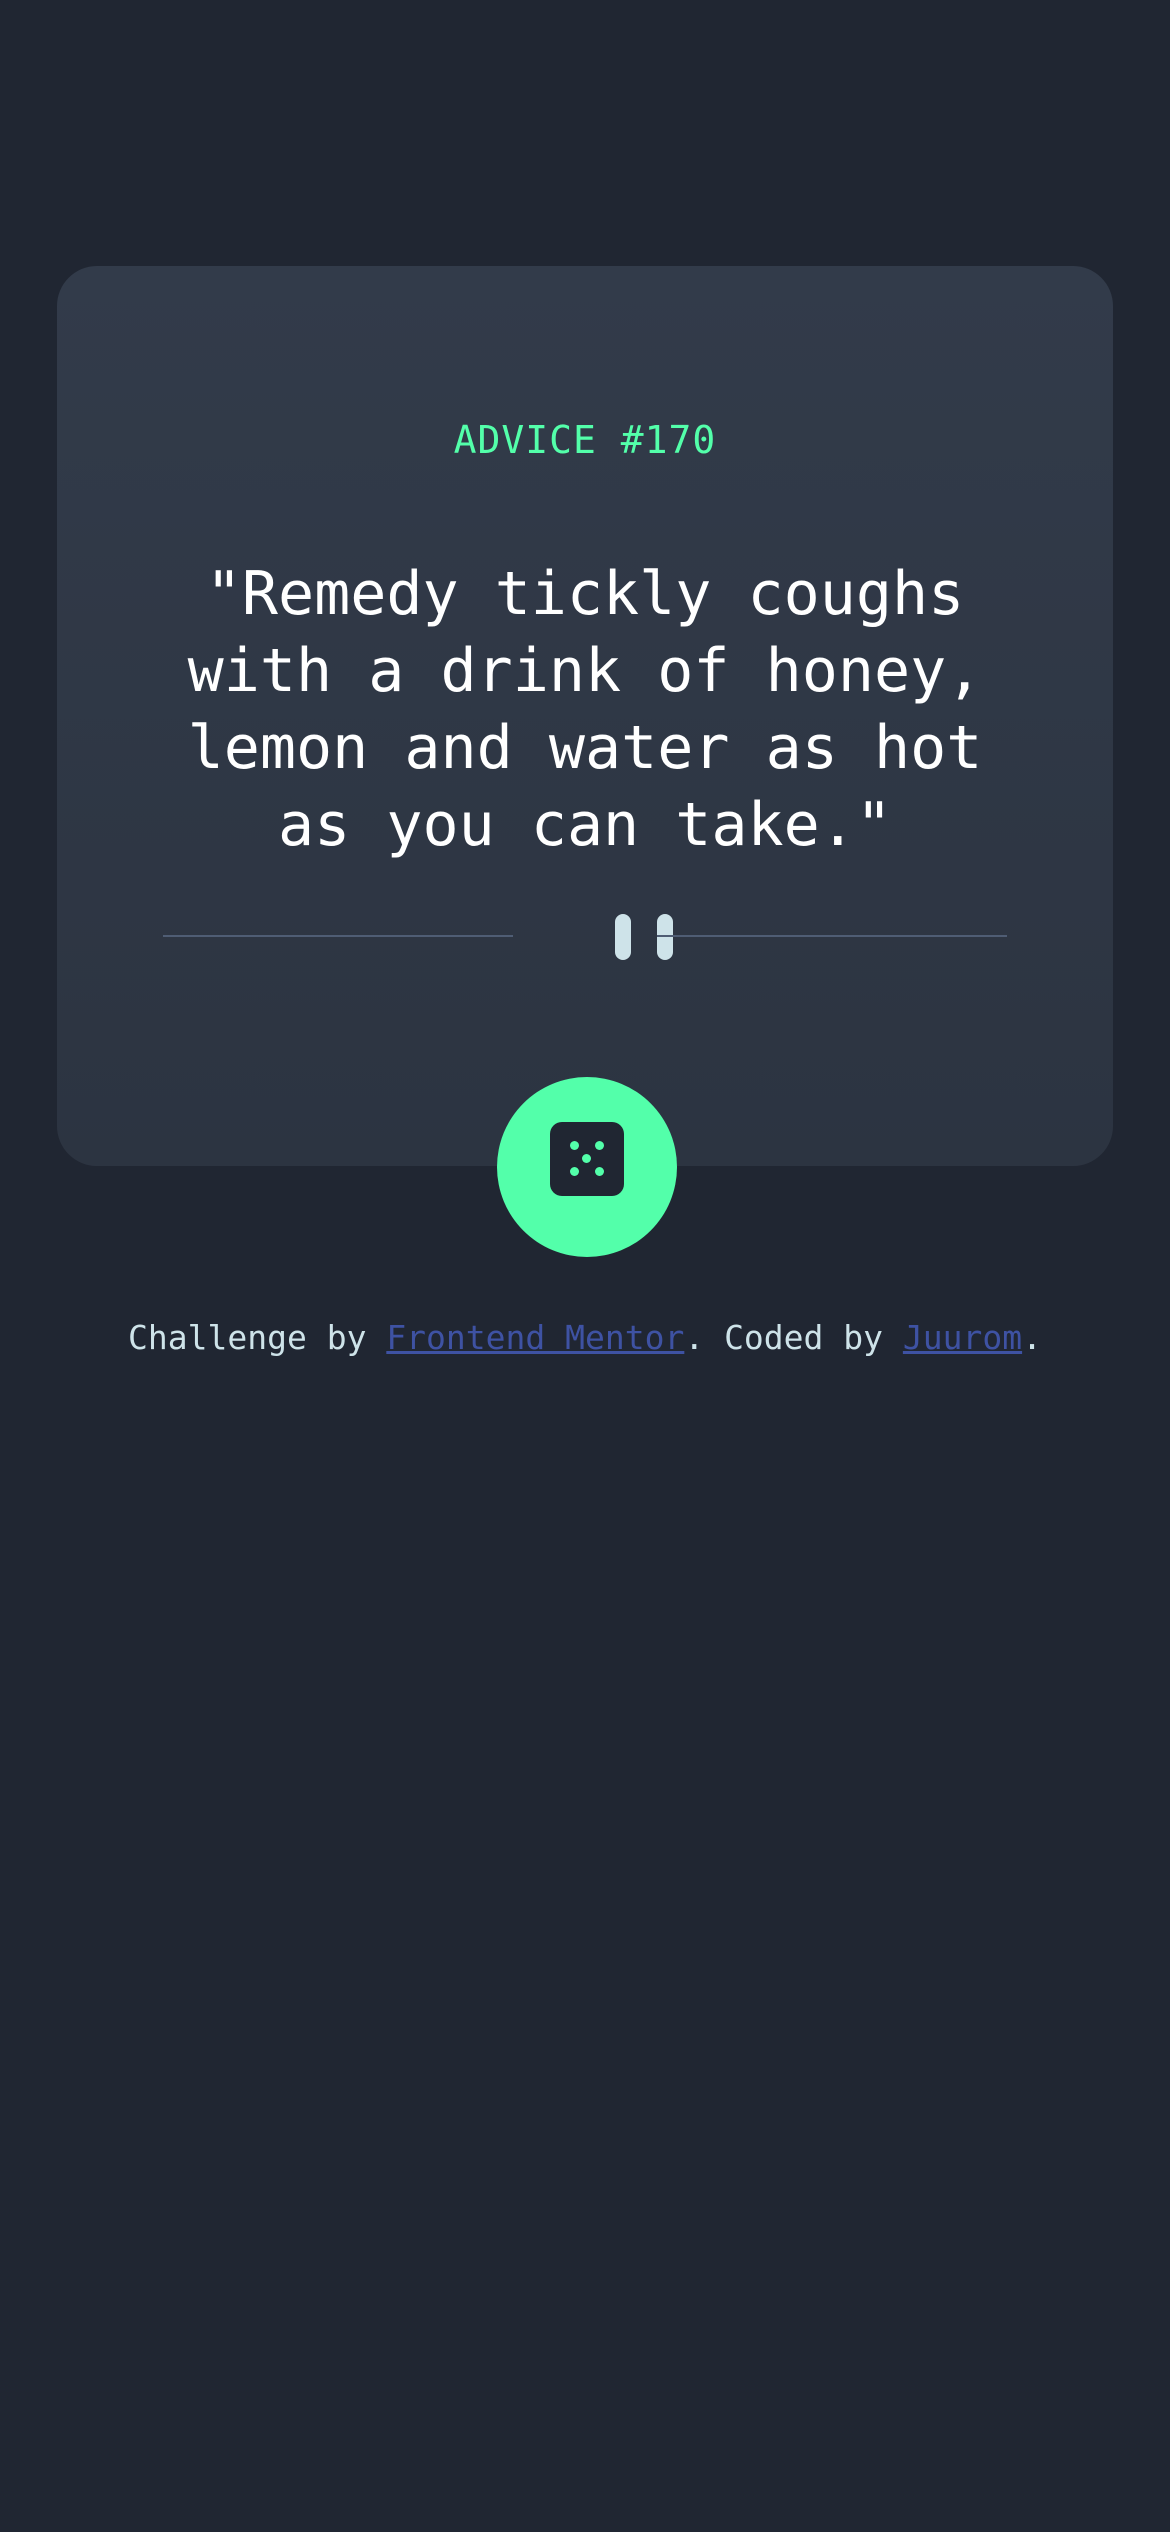 The width and height of the screenshot is (1170, 2532). Describe the element at coordinates (338, 936) in the screenshot. I see `divider-line-left` at that location.